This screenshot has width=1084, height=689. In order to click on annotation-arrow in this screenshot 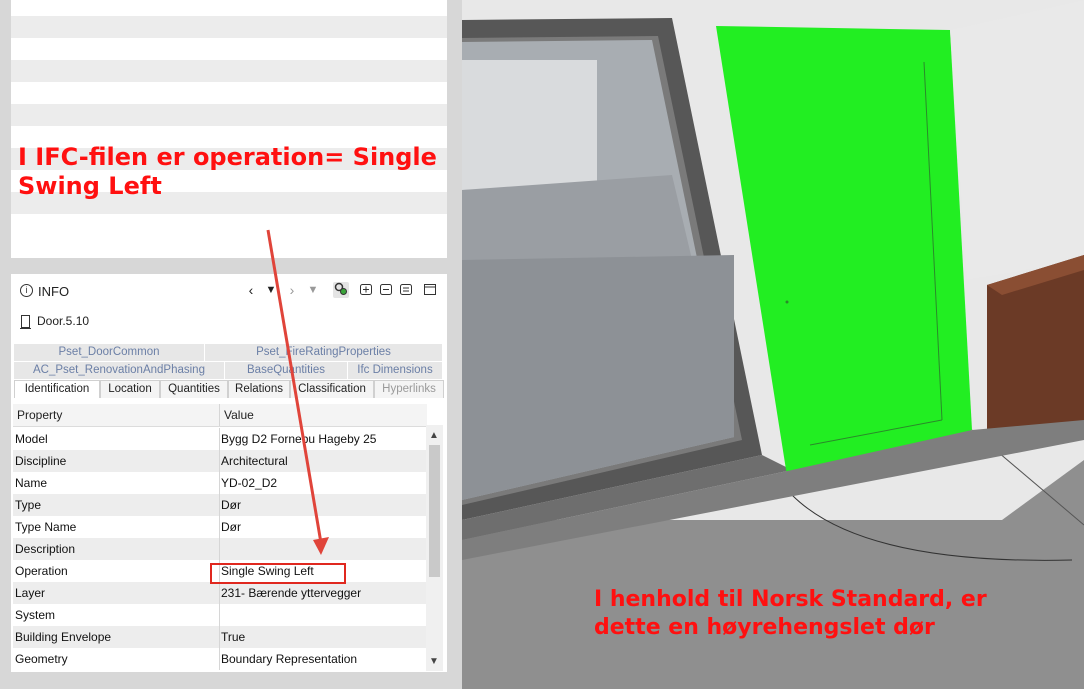, I will do `click(297, 392)`.